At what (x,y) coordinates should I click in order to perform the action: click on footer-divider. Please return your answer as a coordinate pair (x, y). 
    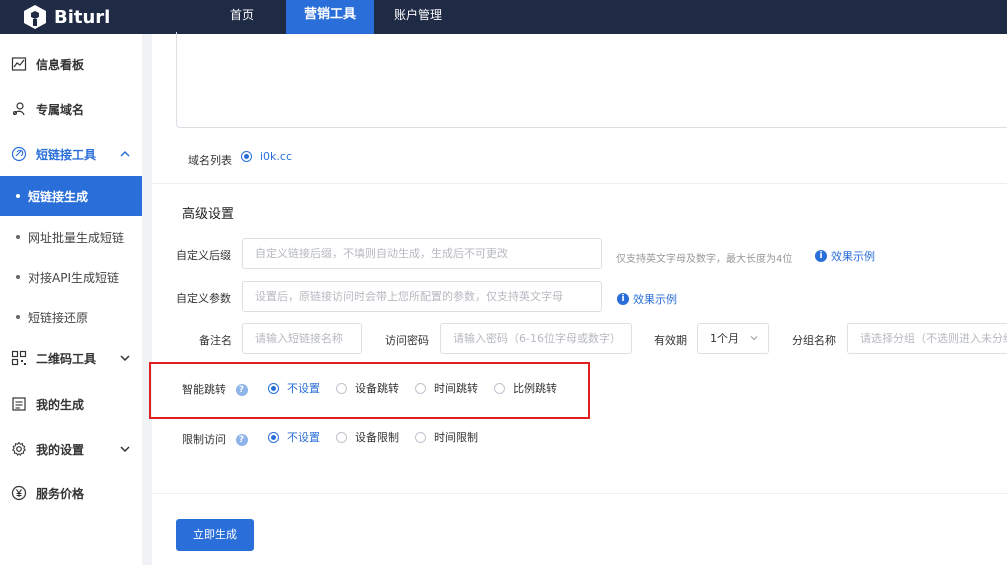
    Looking at the image, I should click on (579, 493).